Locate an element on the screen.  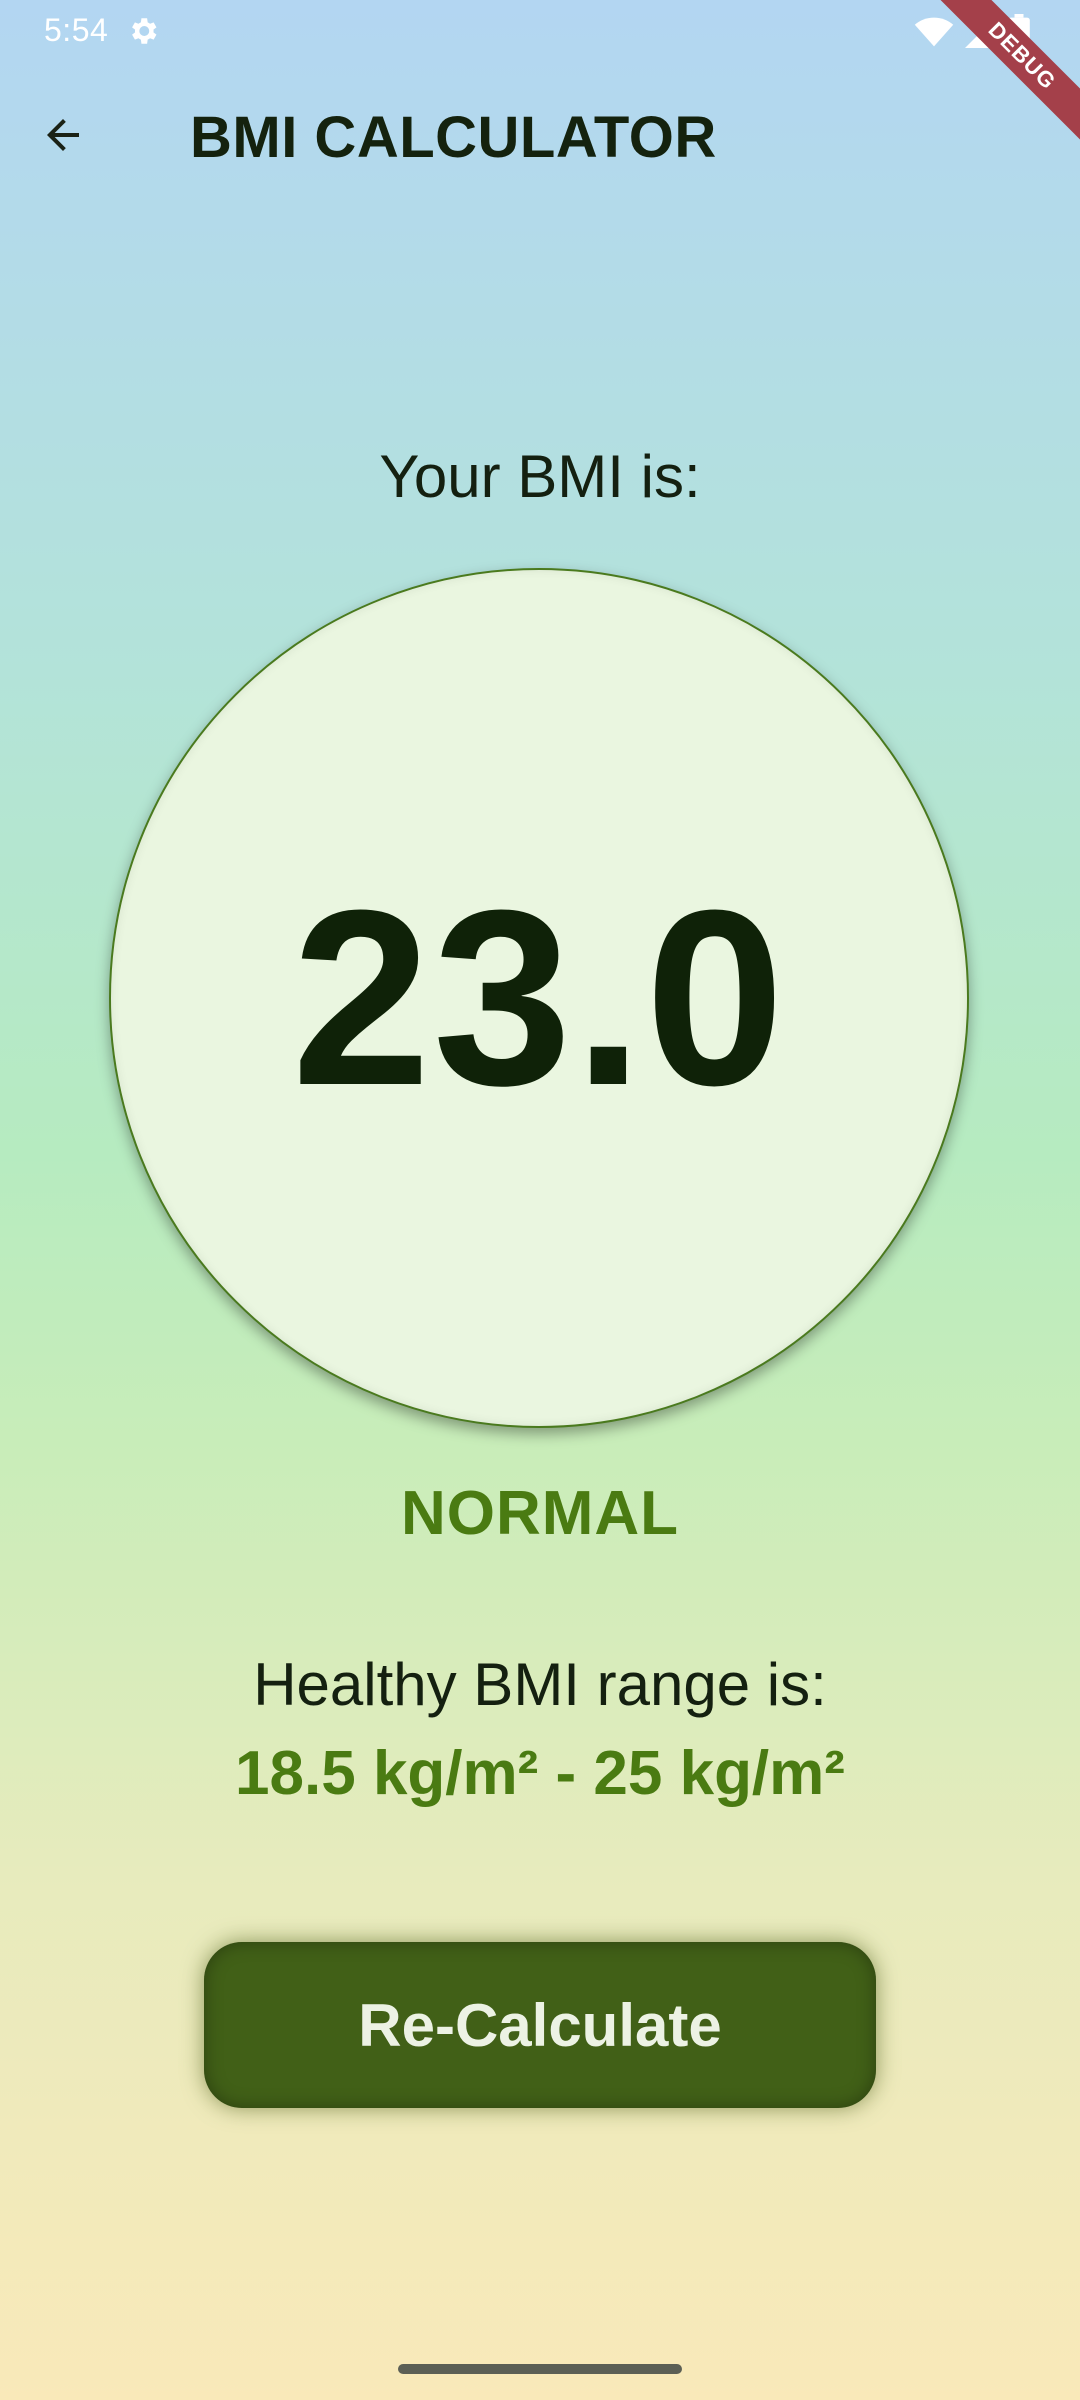
bmi-label: Your BMI is: is located at coordinates (540, 476).